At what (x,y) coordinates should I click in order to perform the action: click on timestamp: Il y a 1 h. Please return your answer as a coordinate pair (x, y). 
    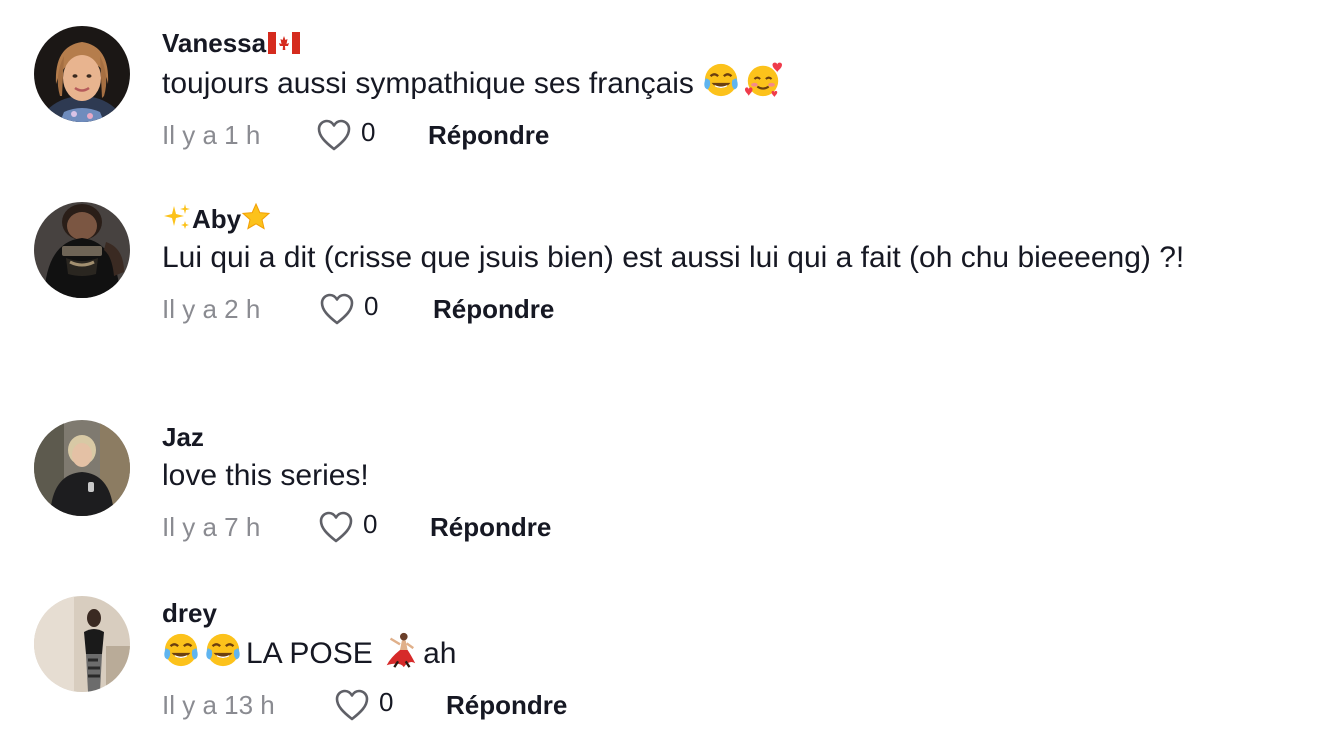
    Looking at the image, I should click on (211, 135).